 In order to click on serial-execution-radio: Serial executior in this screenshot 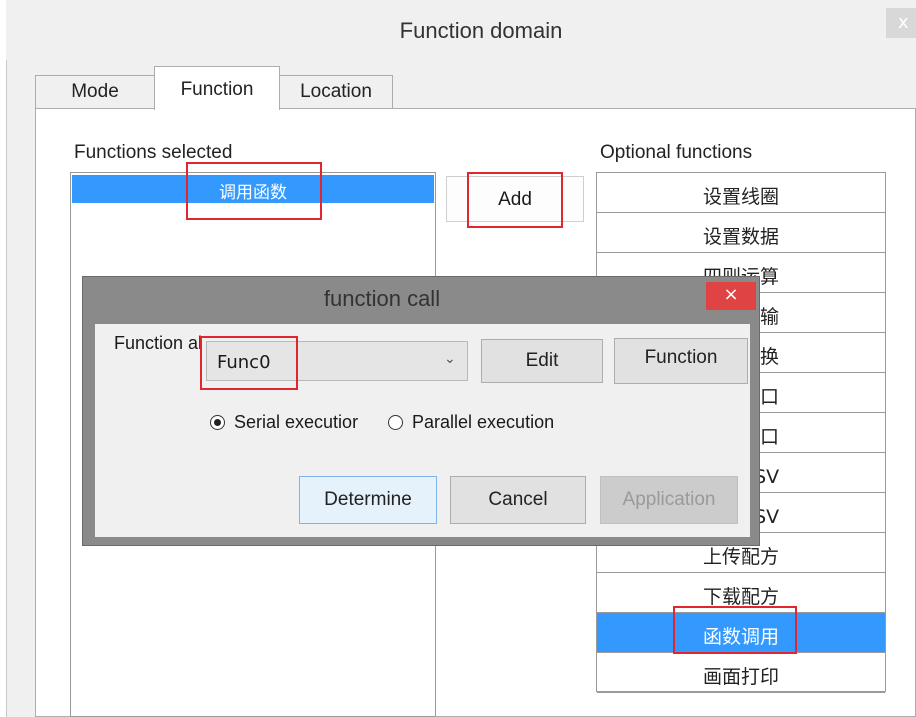, I will do `click(284, 422)`.